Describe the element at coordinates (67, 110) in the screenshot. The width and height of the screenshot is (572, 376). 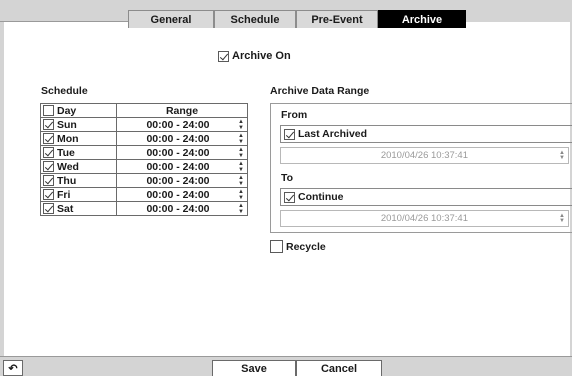
I see `header-day-label: Day` at that location.